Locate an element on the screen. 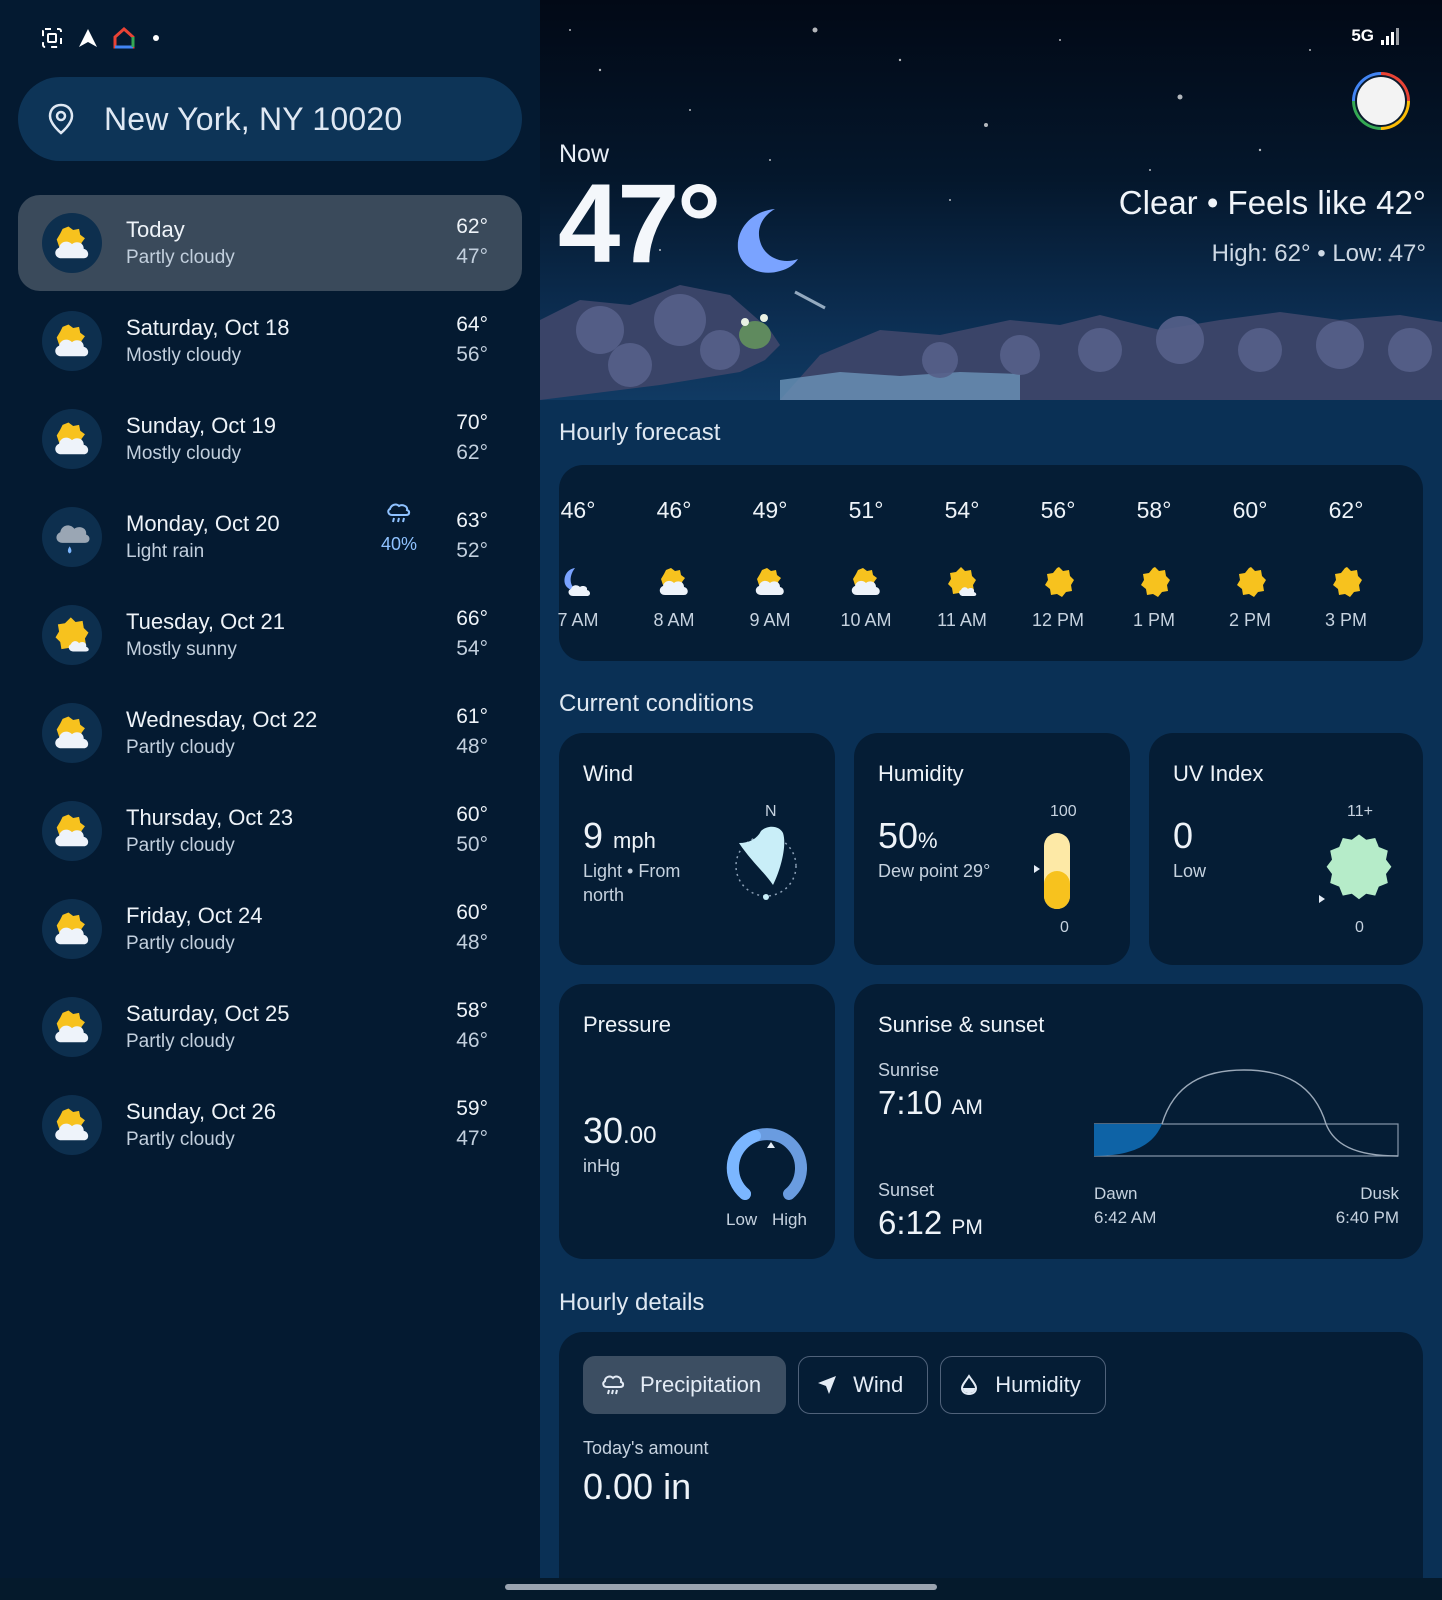  sunset-time-row: 6:12 PM is located at coordinates (930, 1223).